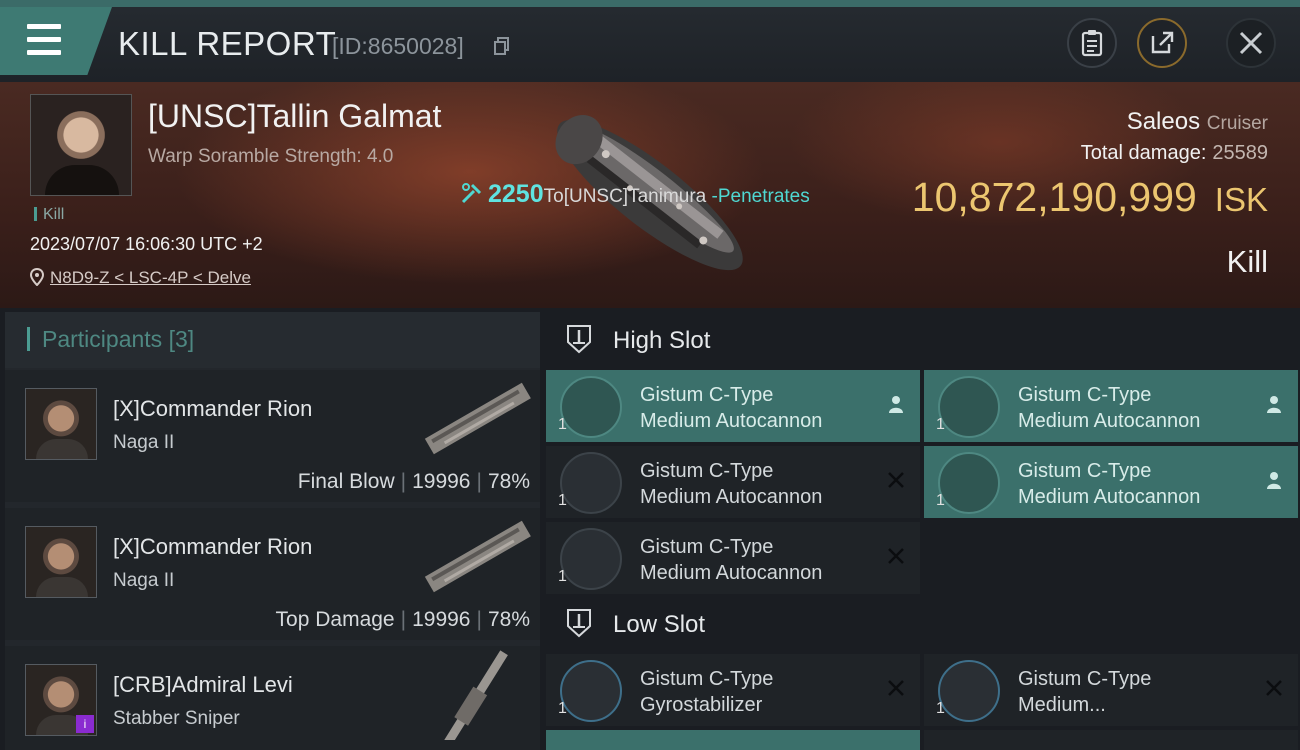  What do you see at coordinates (579, 623) in the screenshot?
I see `low-slot-icon` at bounding box center [579, 623].